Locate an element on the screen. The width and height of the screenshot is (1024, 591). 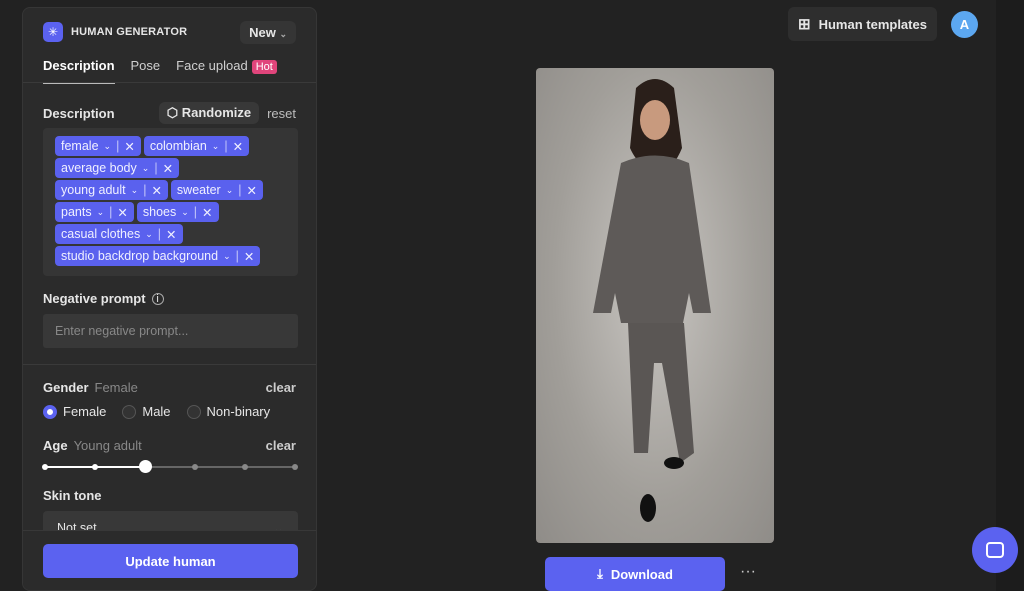
tag-chip: colombian ⌄ | ✕ is located at coordinates (196, 146).